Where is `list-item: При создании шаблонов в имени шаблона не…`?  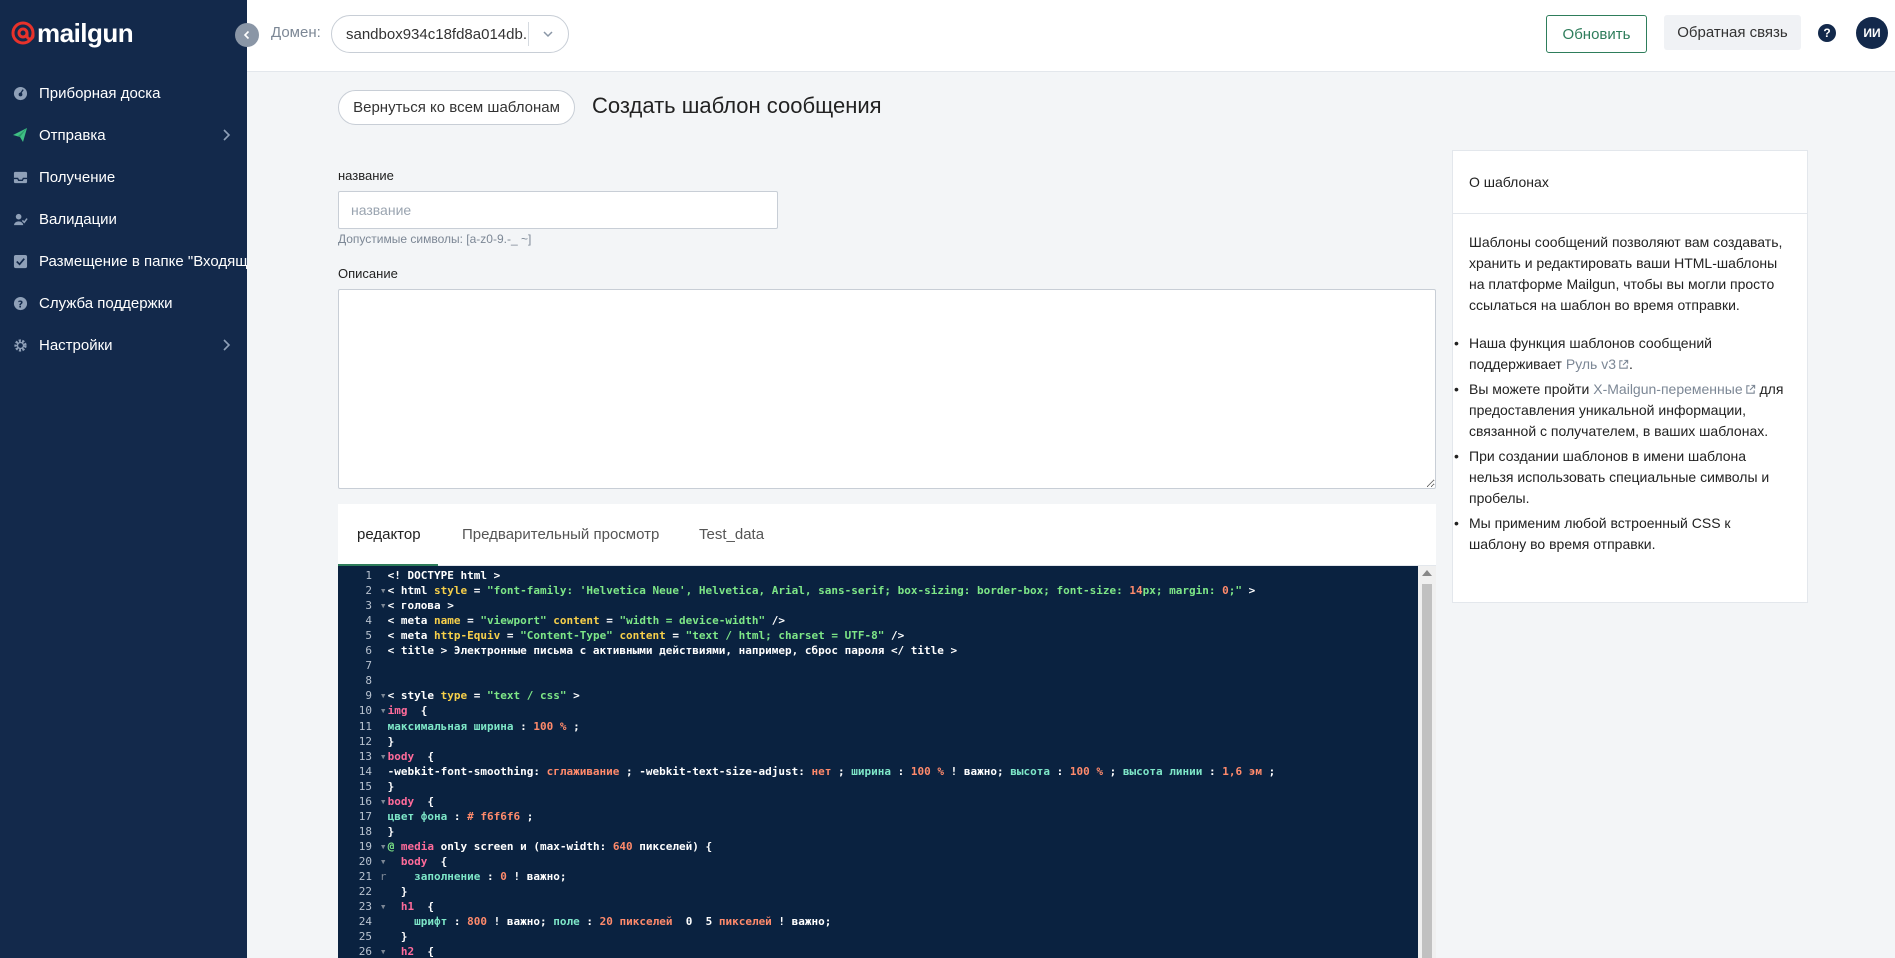
list-item: При создании шаблонов в имени шаблона не… is located at coordinates (1622, 477).